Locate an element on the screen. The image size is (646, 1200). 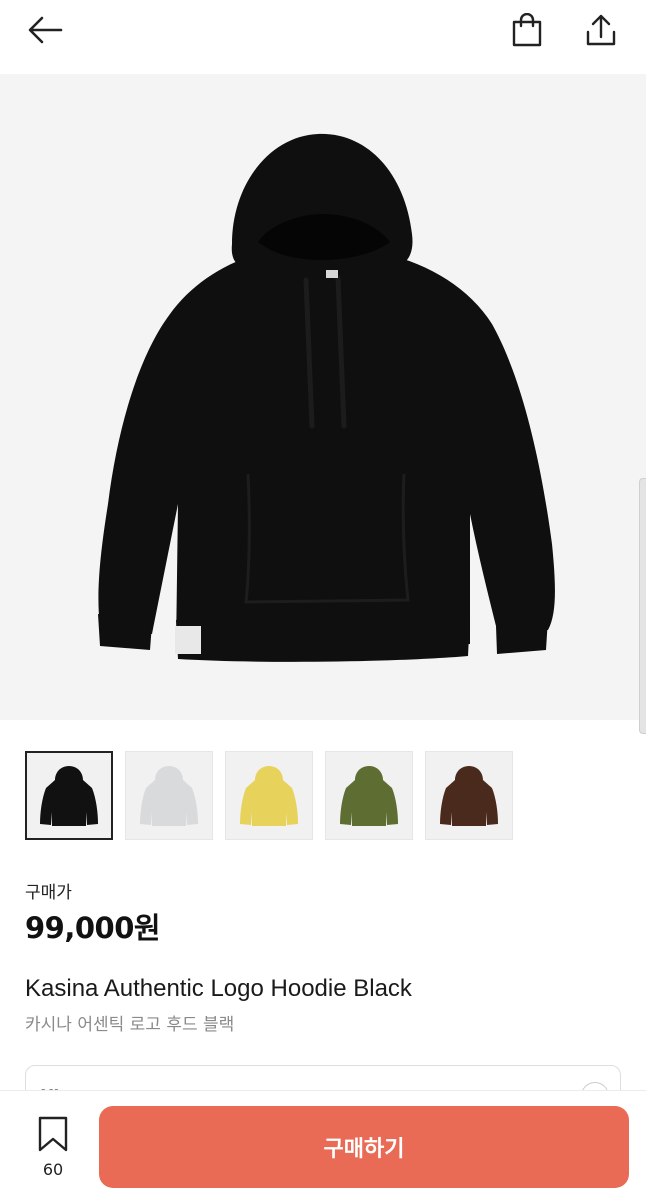
thumbnail-gray is located at coordinates (169, 795).